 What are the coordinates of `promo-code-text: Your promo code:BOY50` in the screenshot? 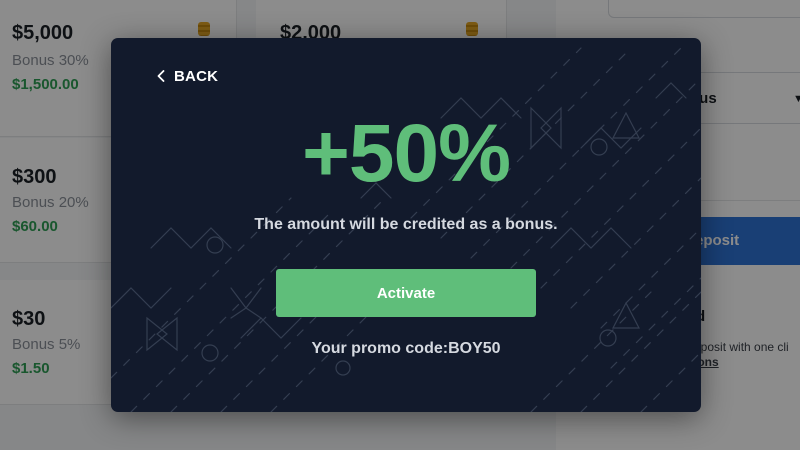 It's located at (406, 349).